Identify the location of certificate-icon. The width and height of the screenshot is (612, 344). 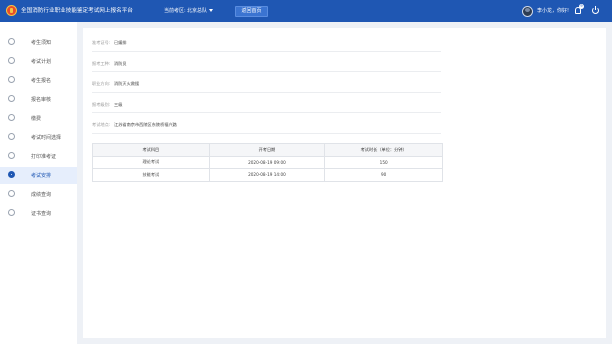
(11, 212).